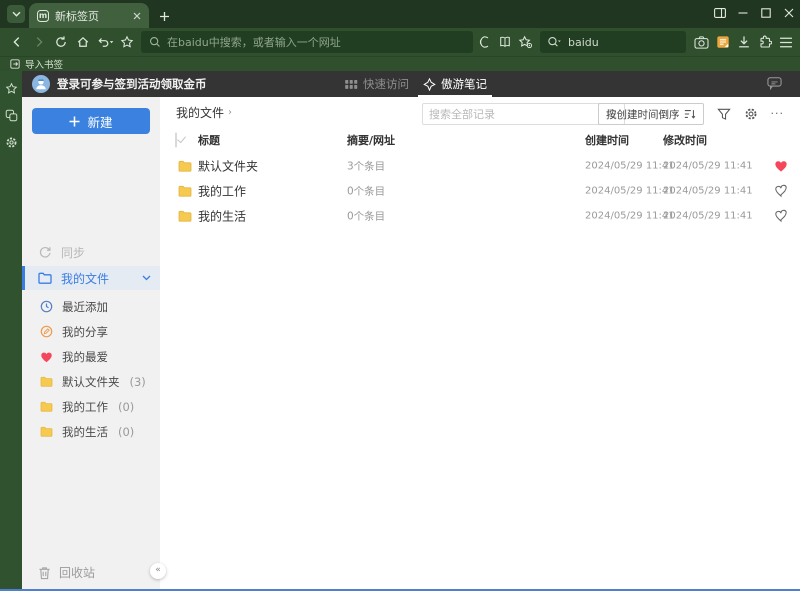  What do you see at coordinates (91, 278) in the screenshot?
I see `sidebar-item-my-files: 我的文件` at bounding box center [91, 278].